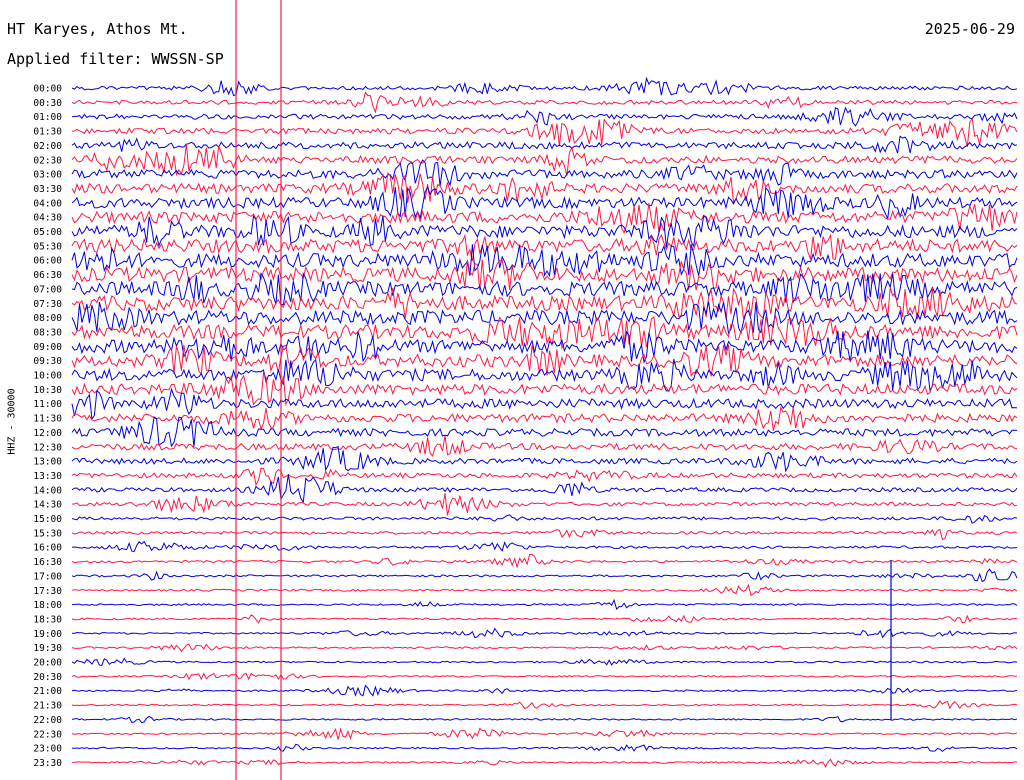  I want to click on time-label: 21:00, so click(47, 691).